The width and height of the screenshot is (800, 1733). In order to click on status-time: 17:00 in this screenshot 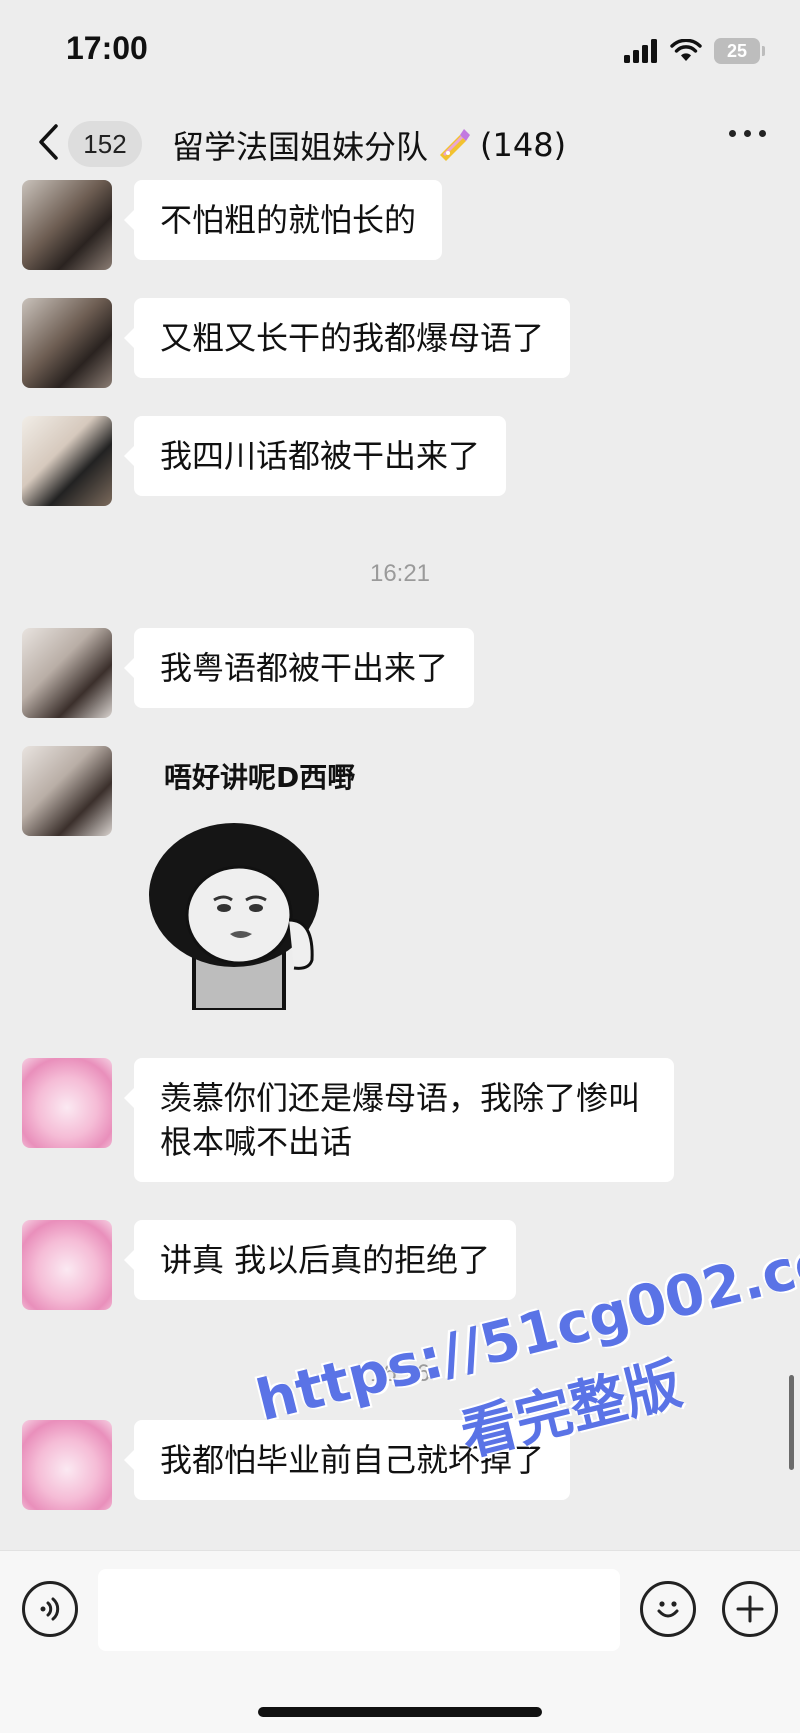, I will do `click(107, 48)`.